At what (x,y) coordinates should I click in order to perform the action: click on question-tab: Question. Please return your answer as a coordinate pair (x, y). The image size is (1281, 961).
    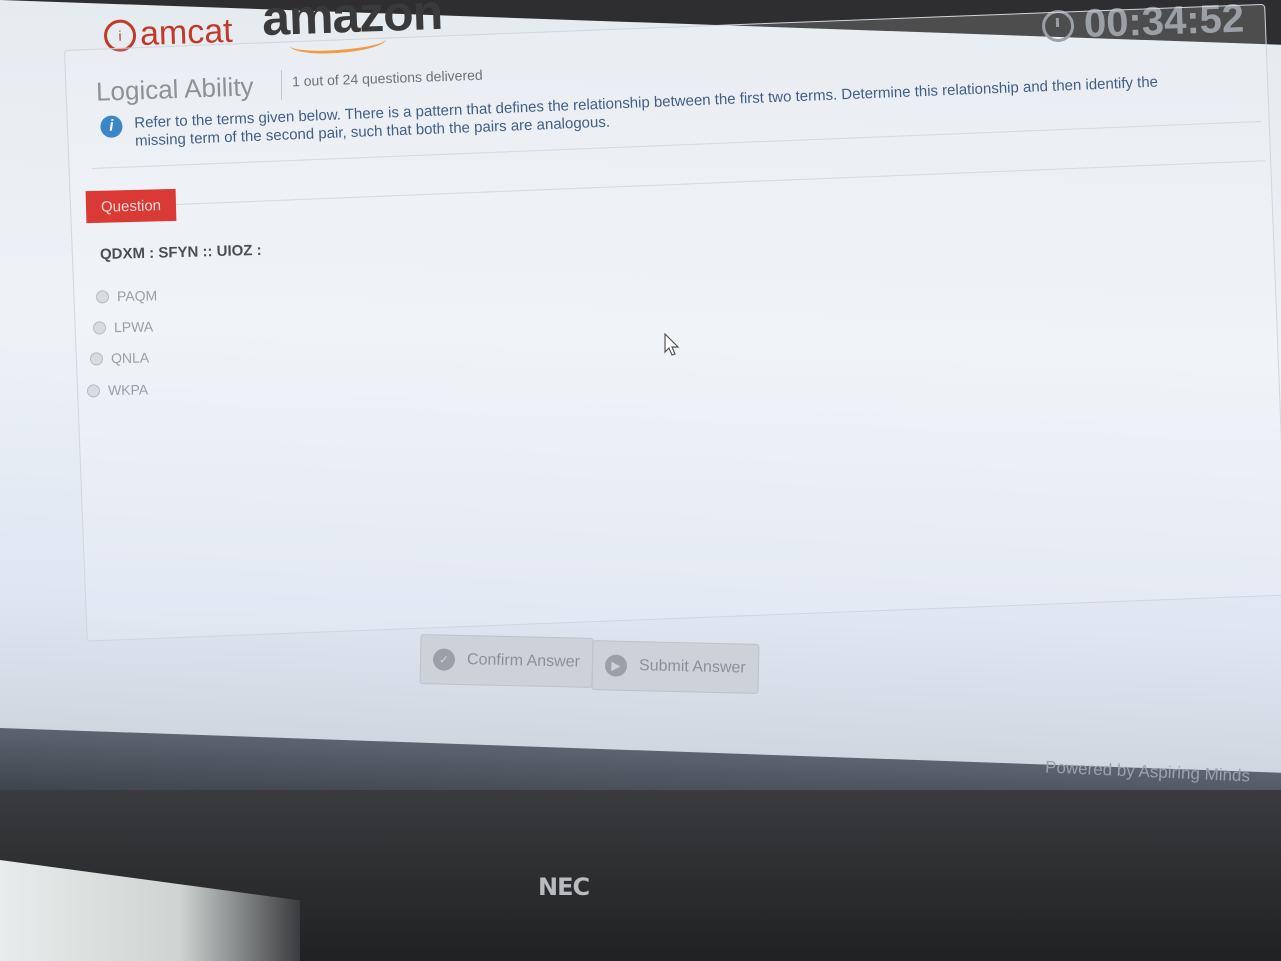
    Looking at the image, I should click on (131, 206).